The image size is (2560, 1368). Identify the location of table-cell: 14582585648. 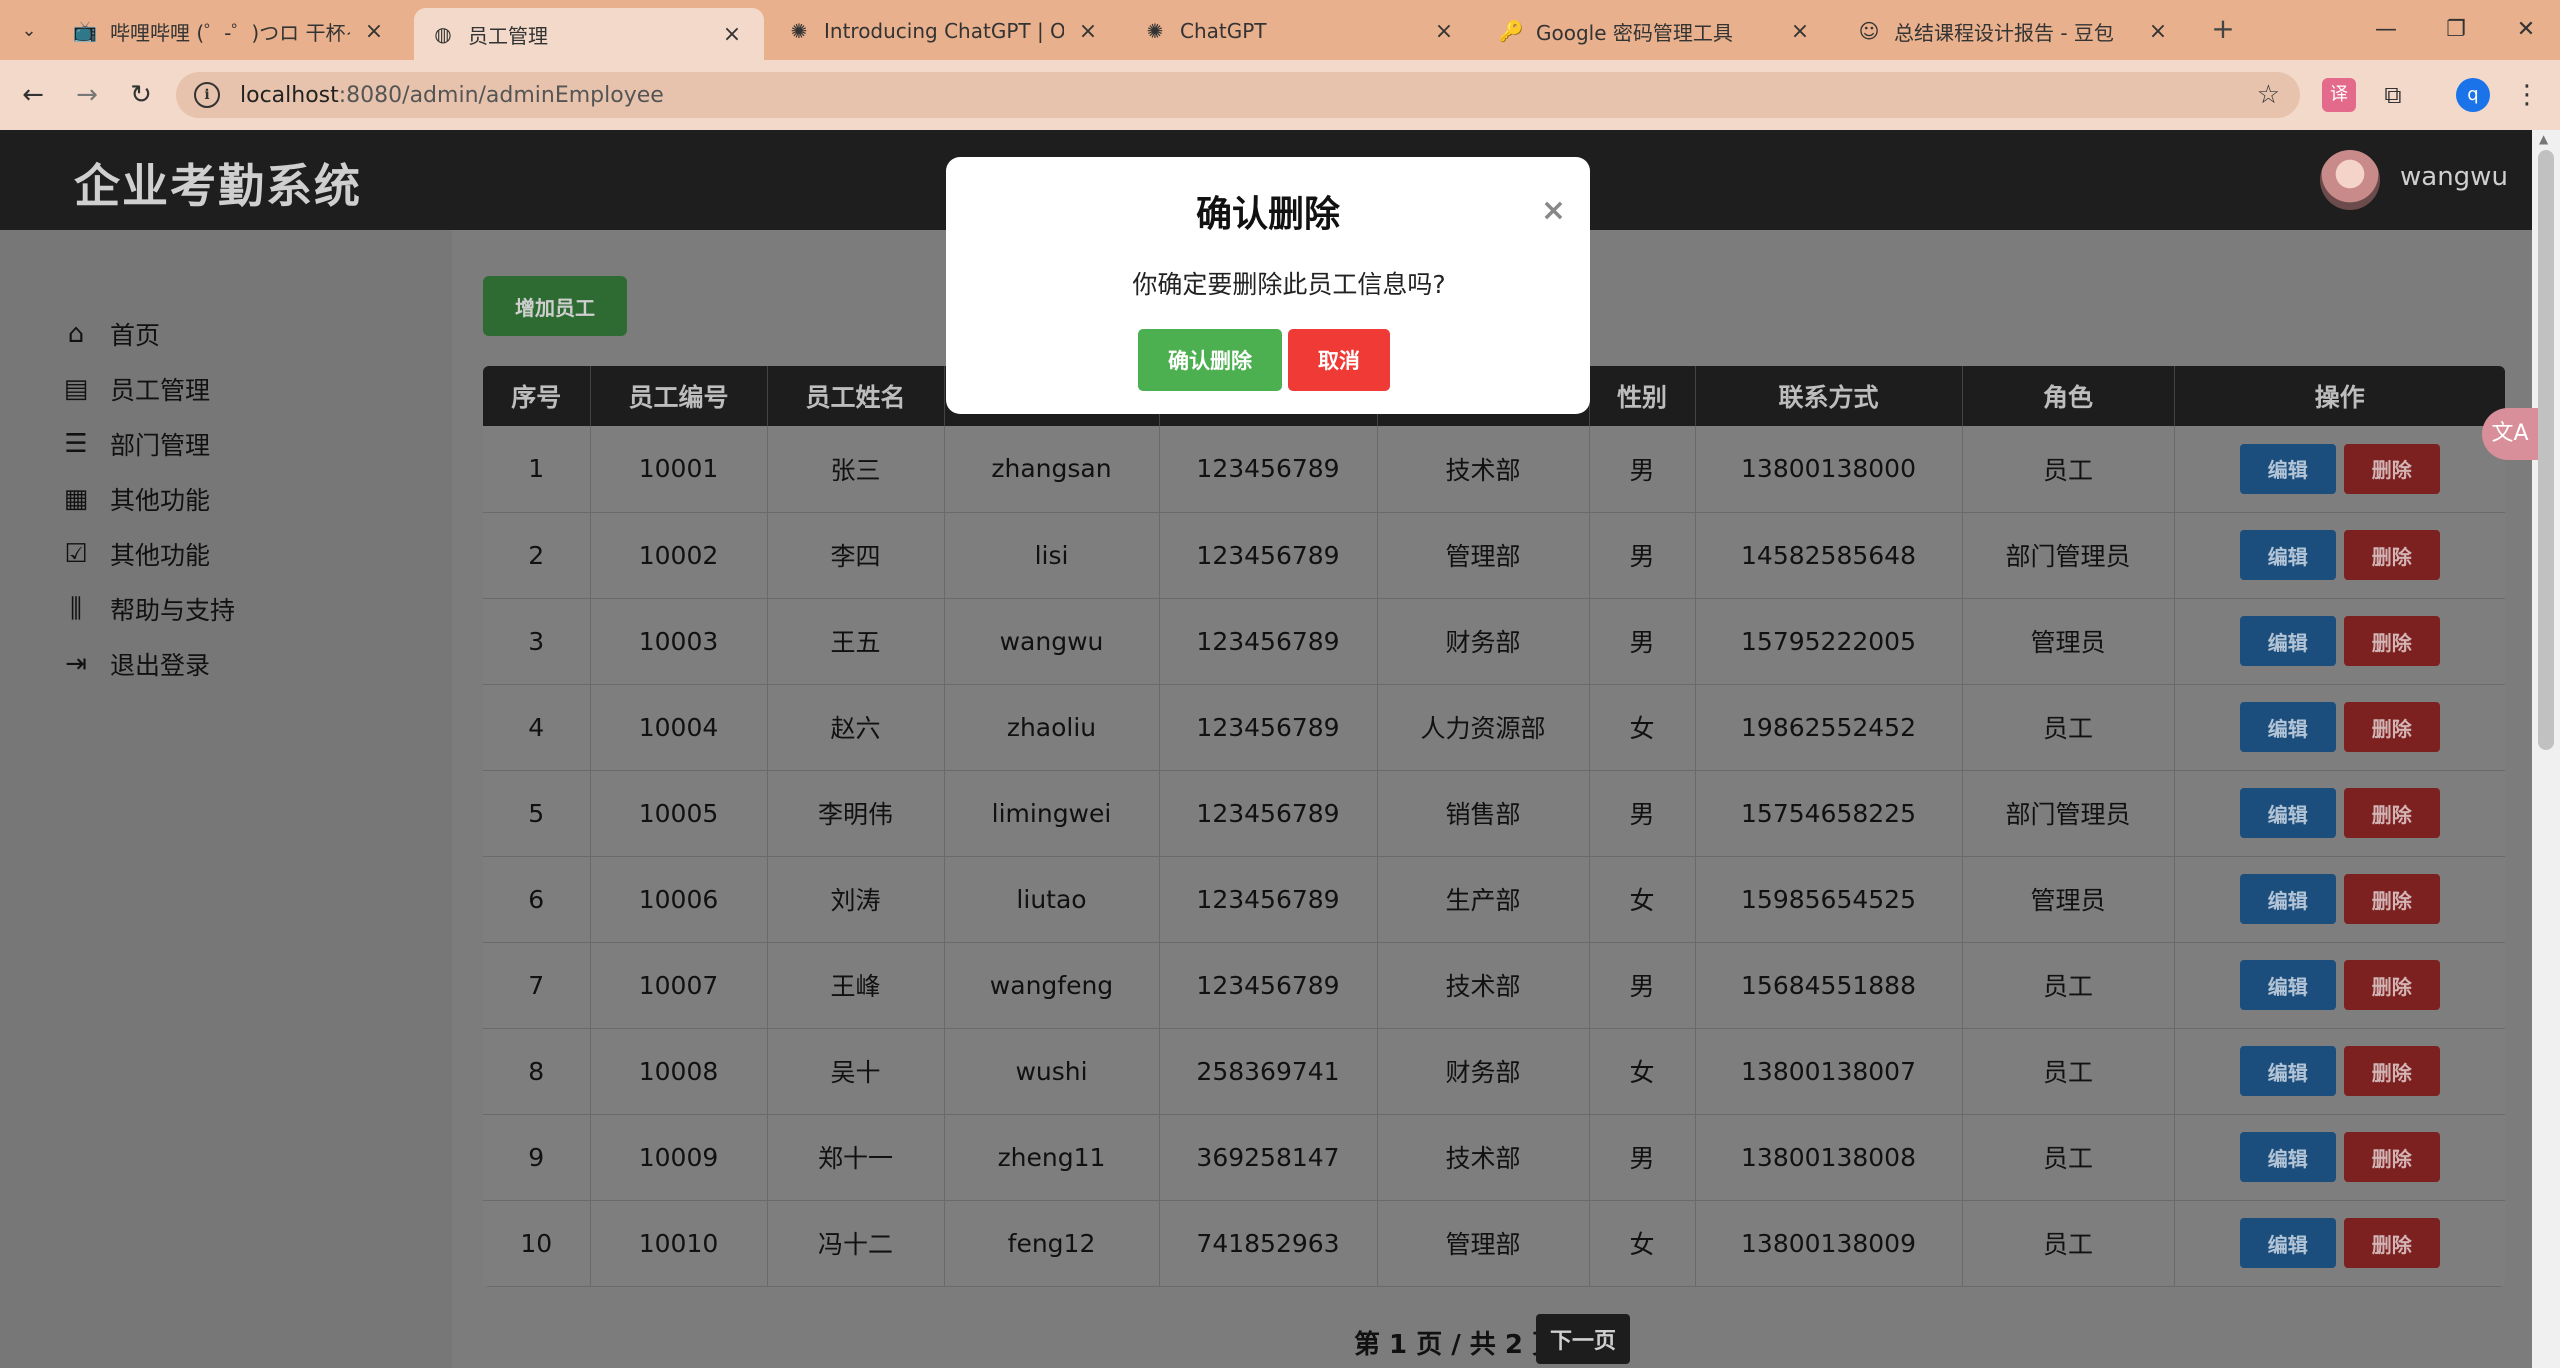
(1829, 555).